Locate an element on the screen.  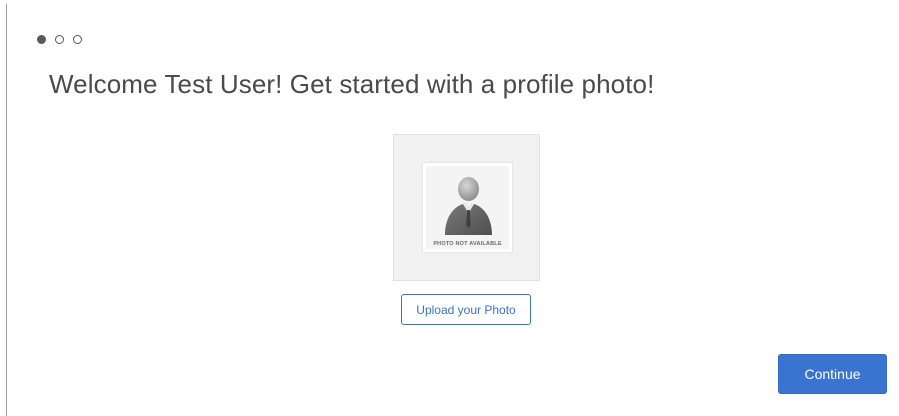
step-indicator is located at coordinates (59, 39).